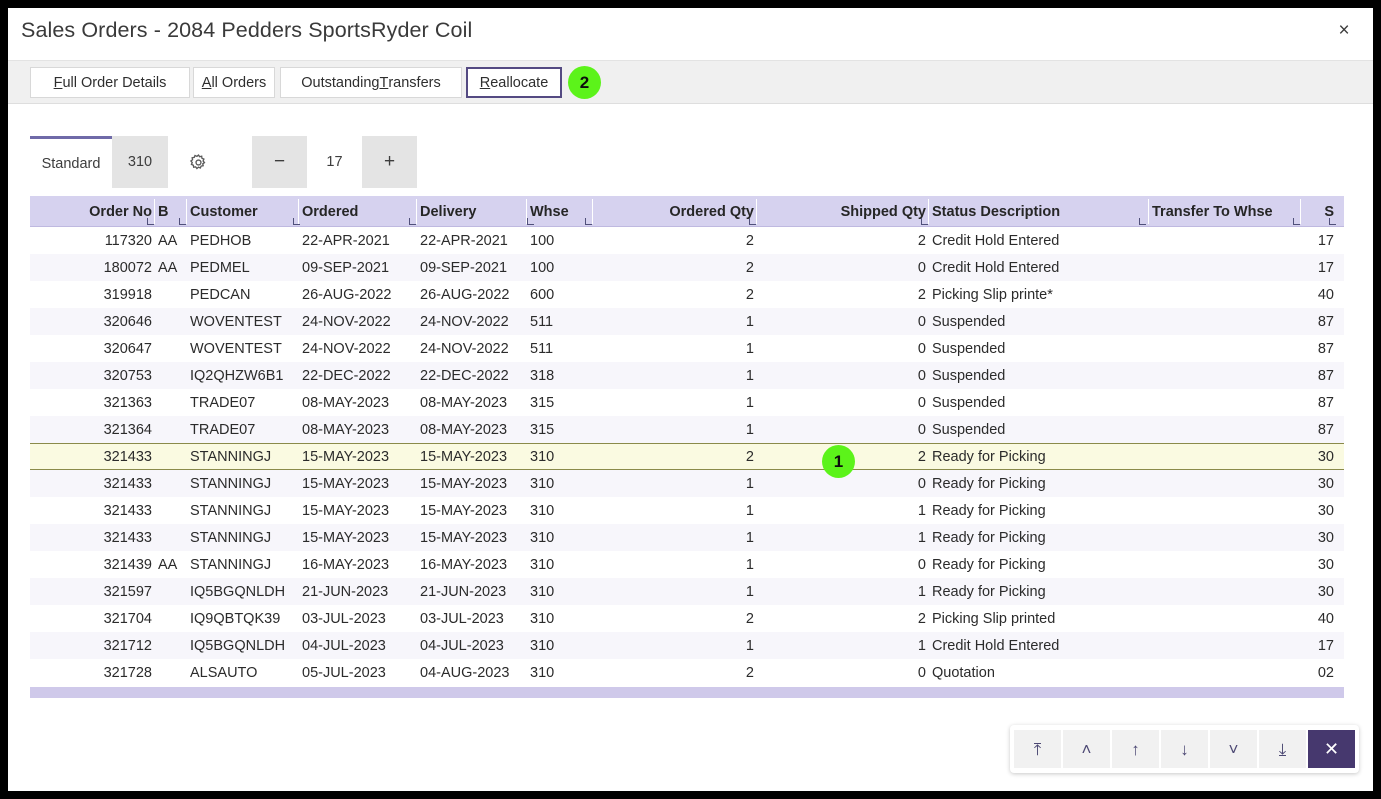  I want to click on last-record-icon: ⤓, so click(1282, 749).